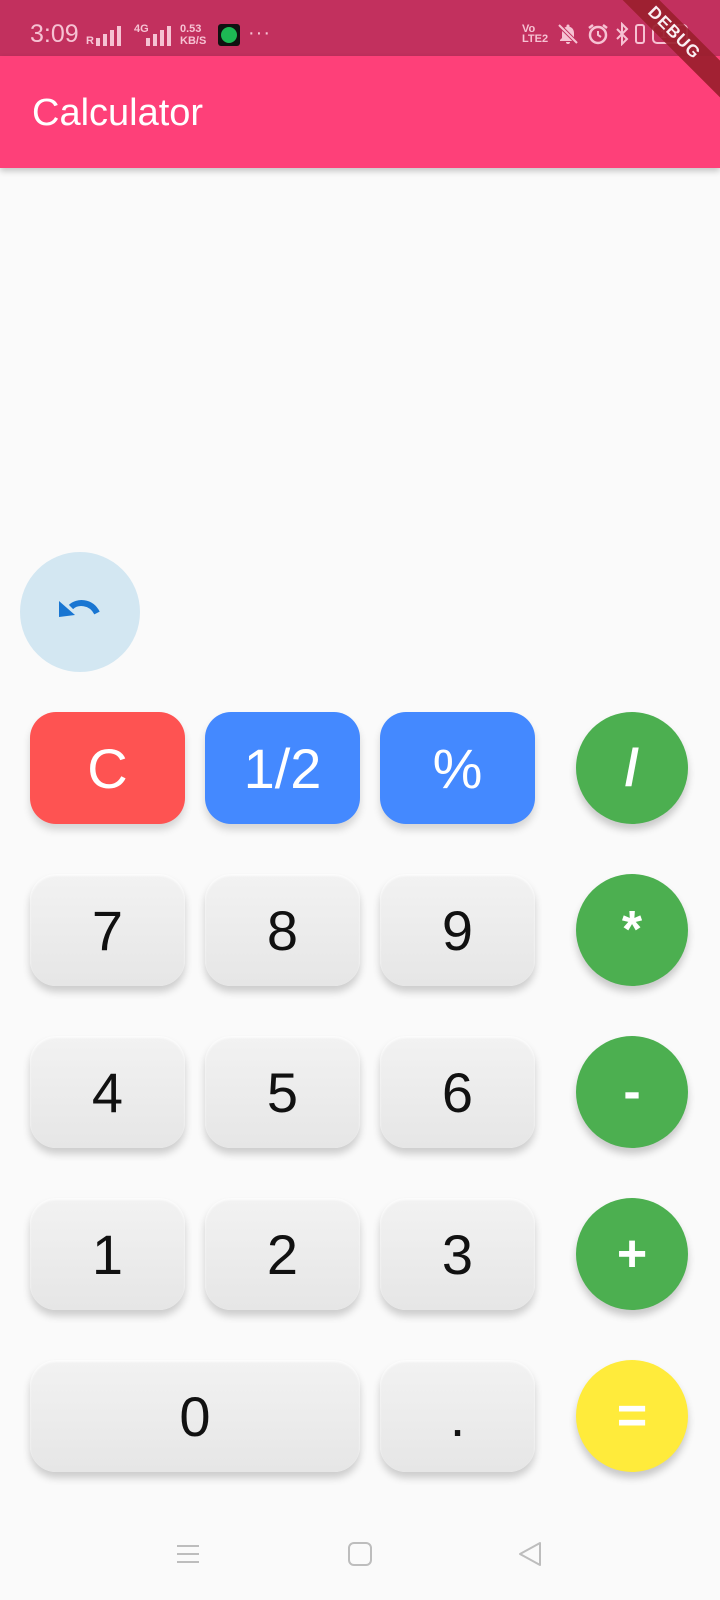  I want to click on alarm-icon, so click(598, 34).